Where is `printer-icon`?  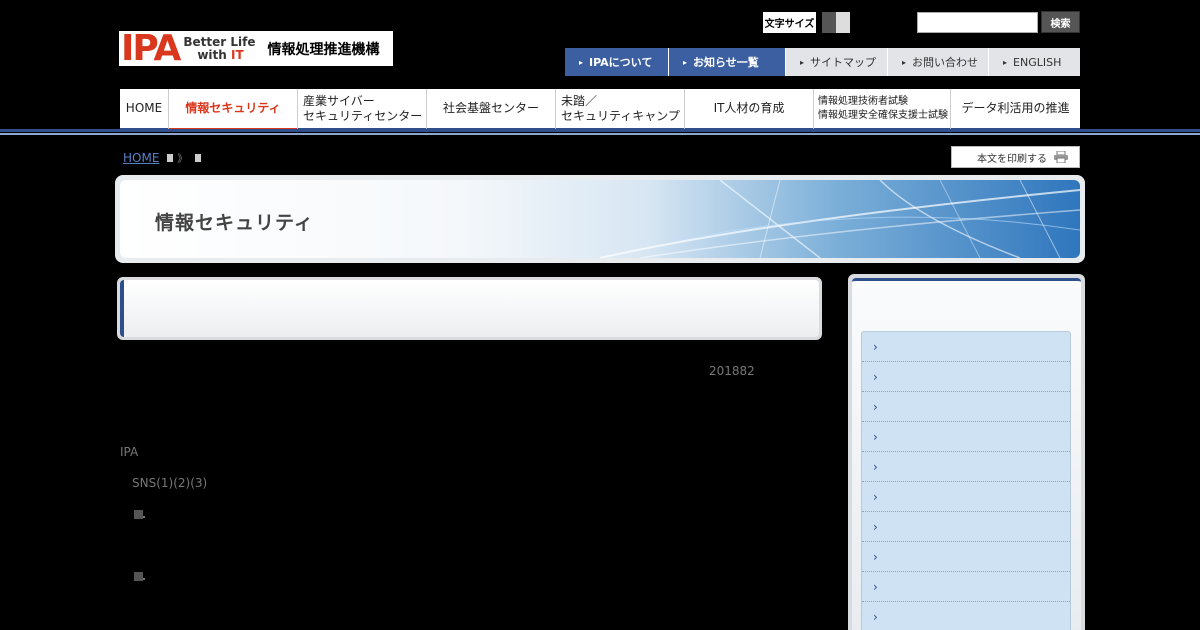
printer-icon is located at coordinates (1061, 157).